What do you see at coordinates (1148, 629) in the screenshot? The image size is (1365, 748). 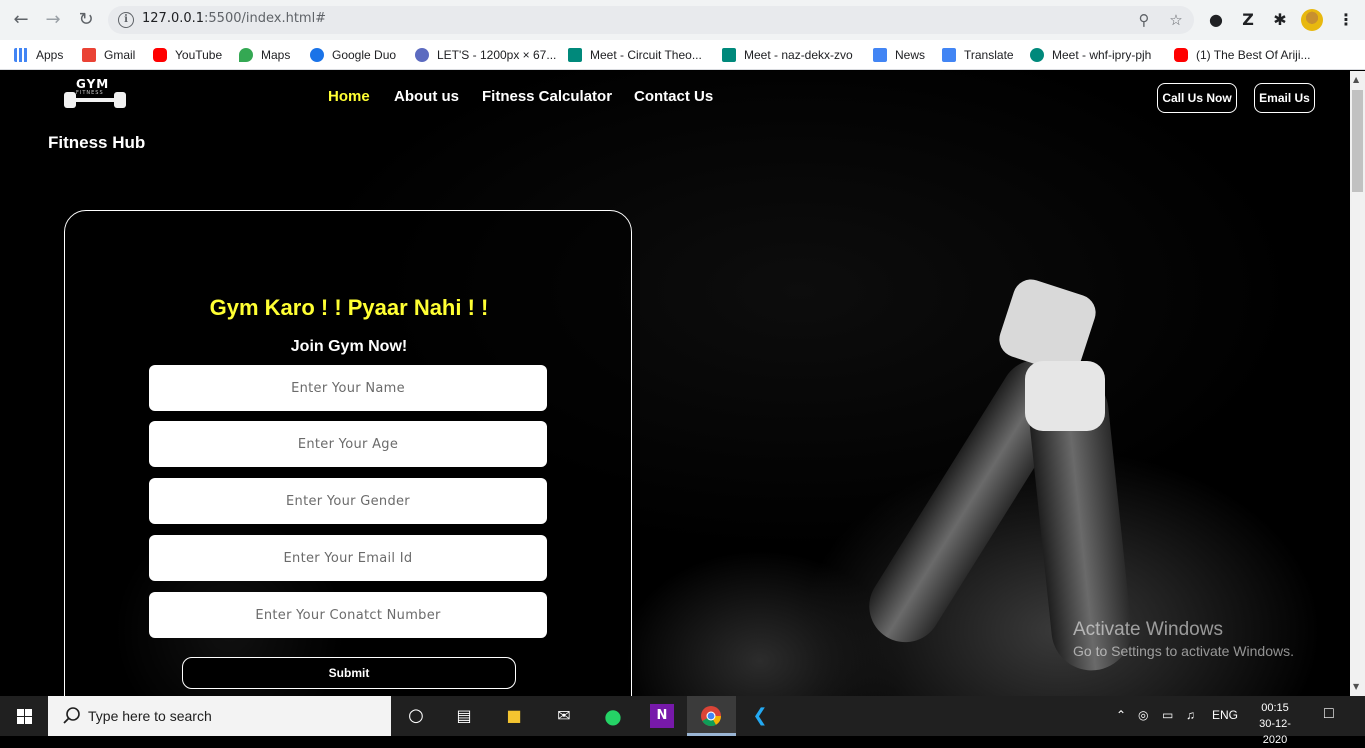 I see `watermark-line1: Activate Windows` at bounding box center [1148, 629].